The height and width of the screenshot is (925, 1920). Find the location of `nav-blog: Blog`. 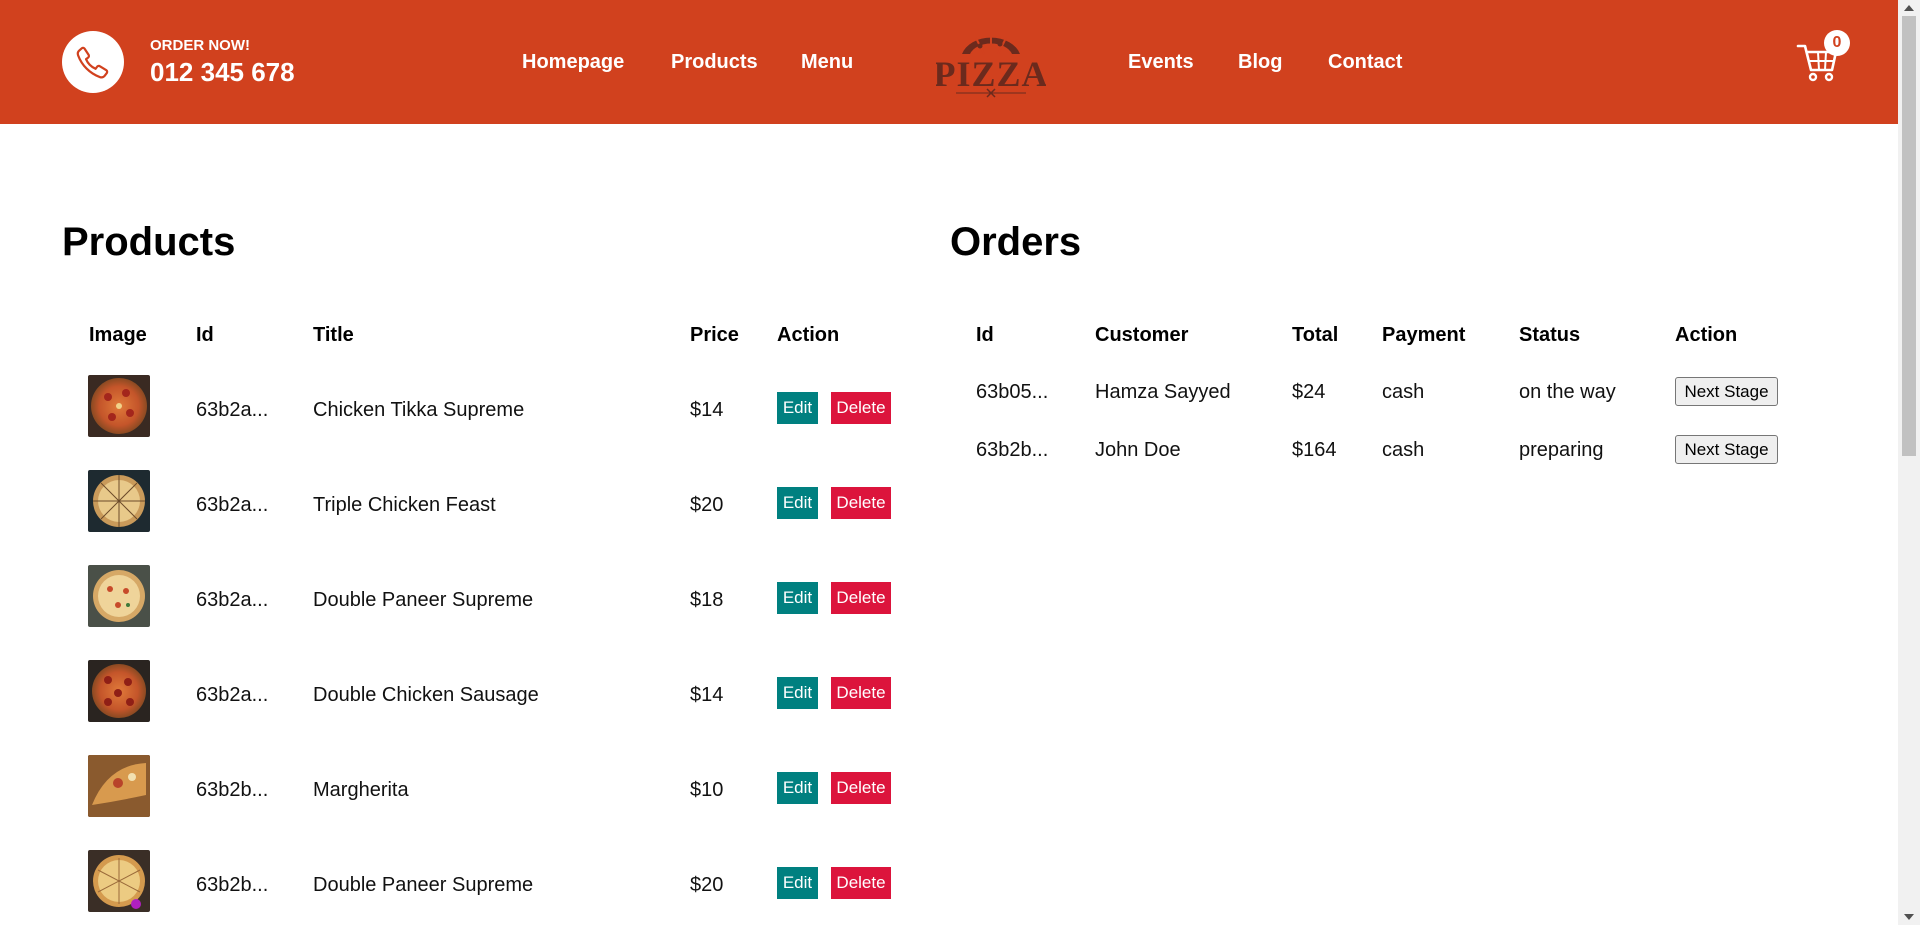

nav-blog: Blog is located at coordinates (1260, 62).